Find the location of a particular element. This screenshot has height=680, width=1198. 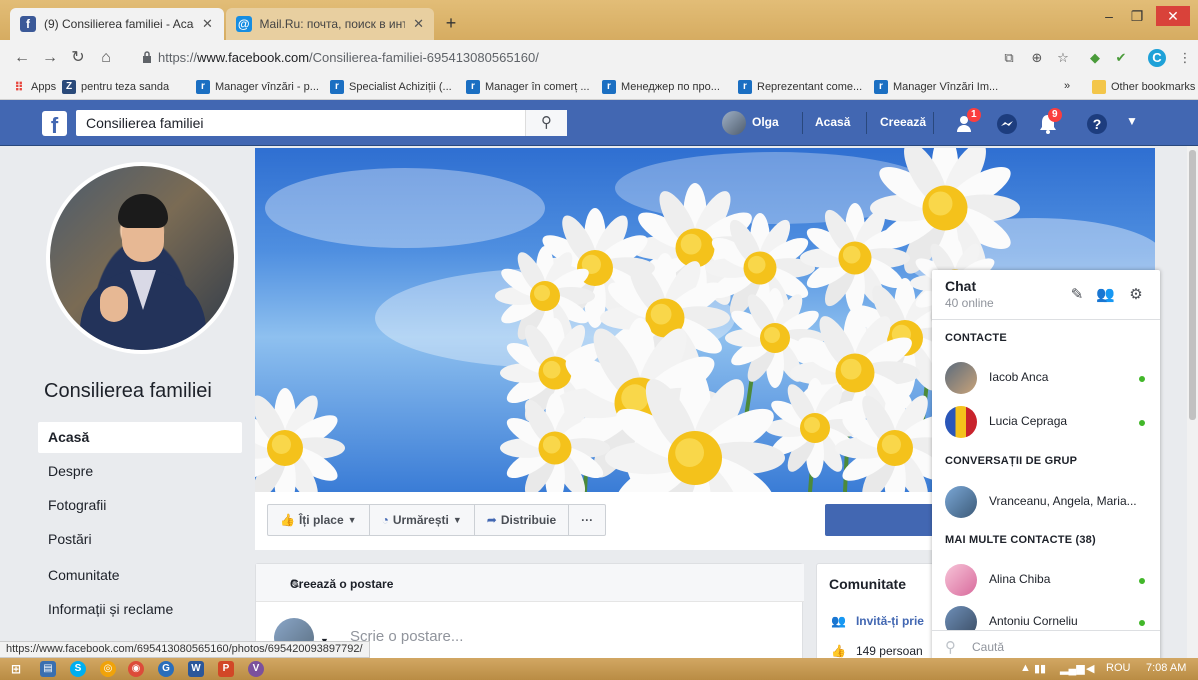

new-tab-button: + is located at coordinates (451, 23).